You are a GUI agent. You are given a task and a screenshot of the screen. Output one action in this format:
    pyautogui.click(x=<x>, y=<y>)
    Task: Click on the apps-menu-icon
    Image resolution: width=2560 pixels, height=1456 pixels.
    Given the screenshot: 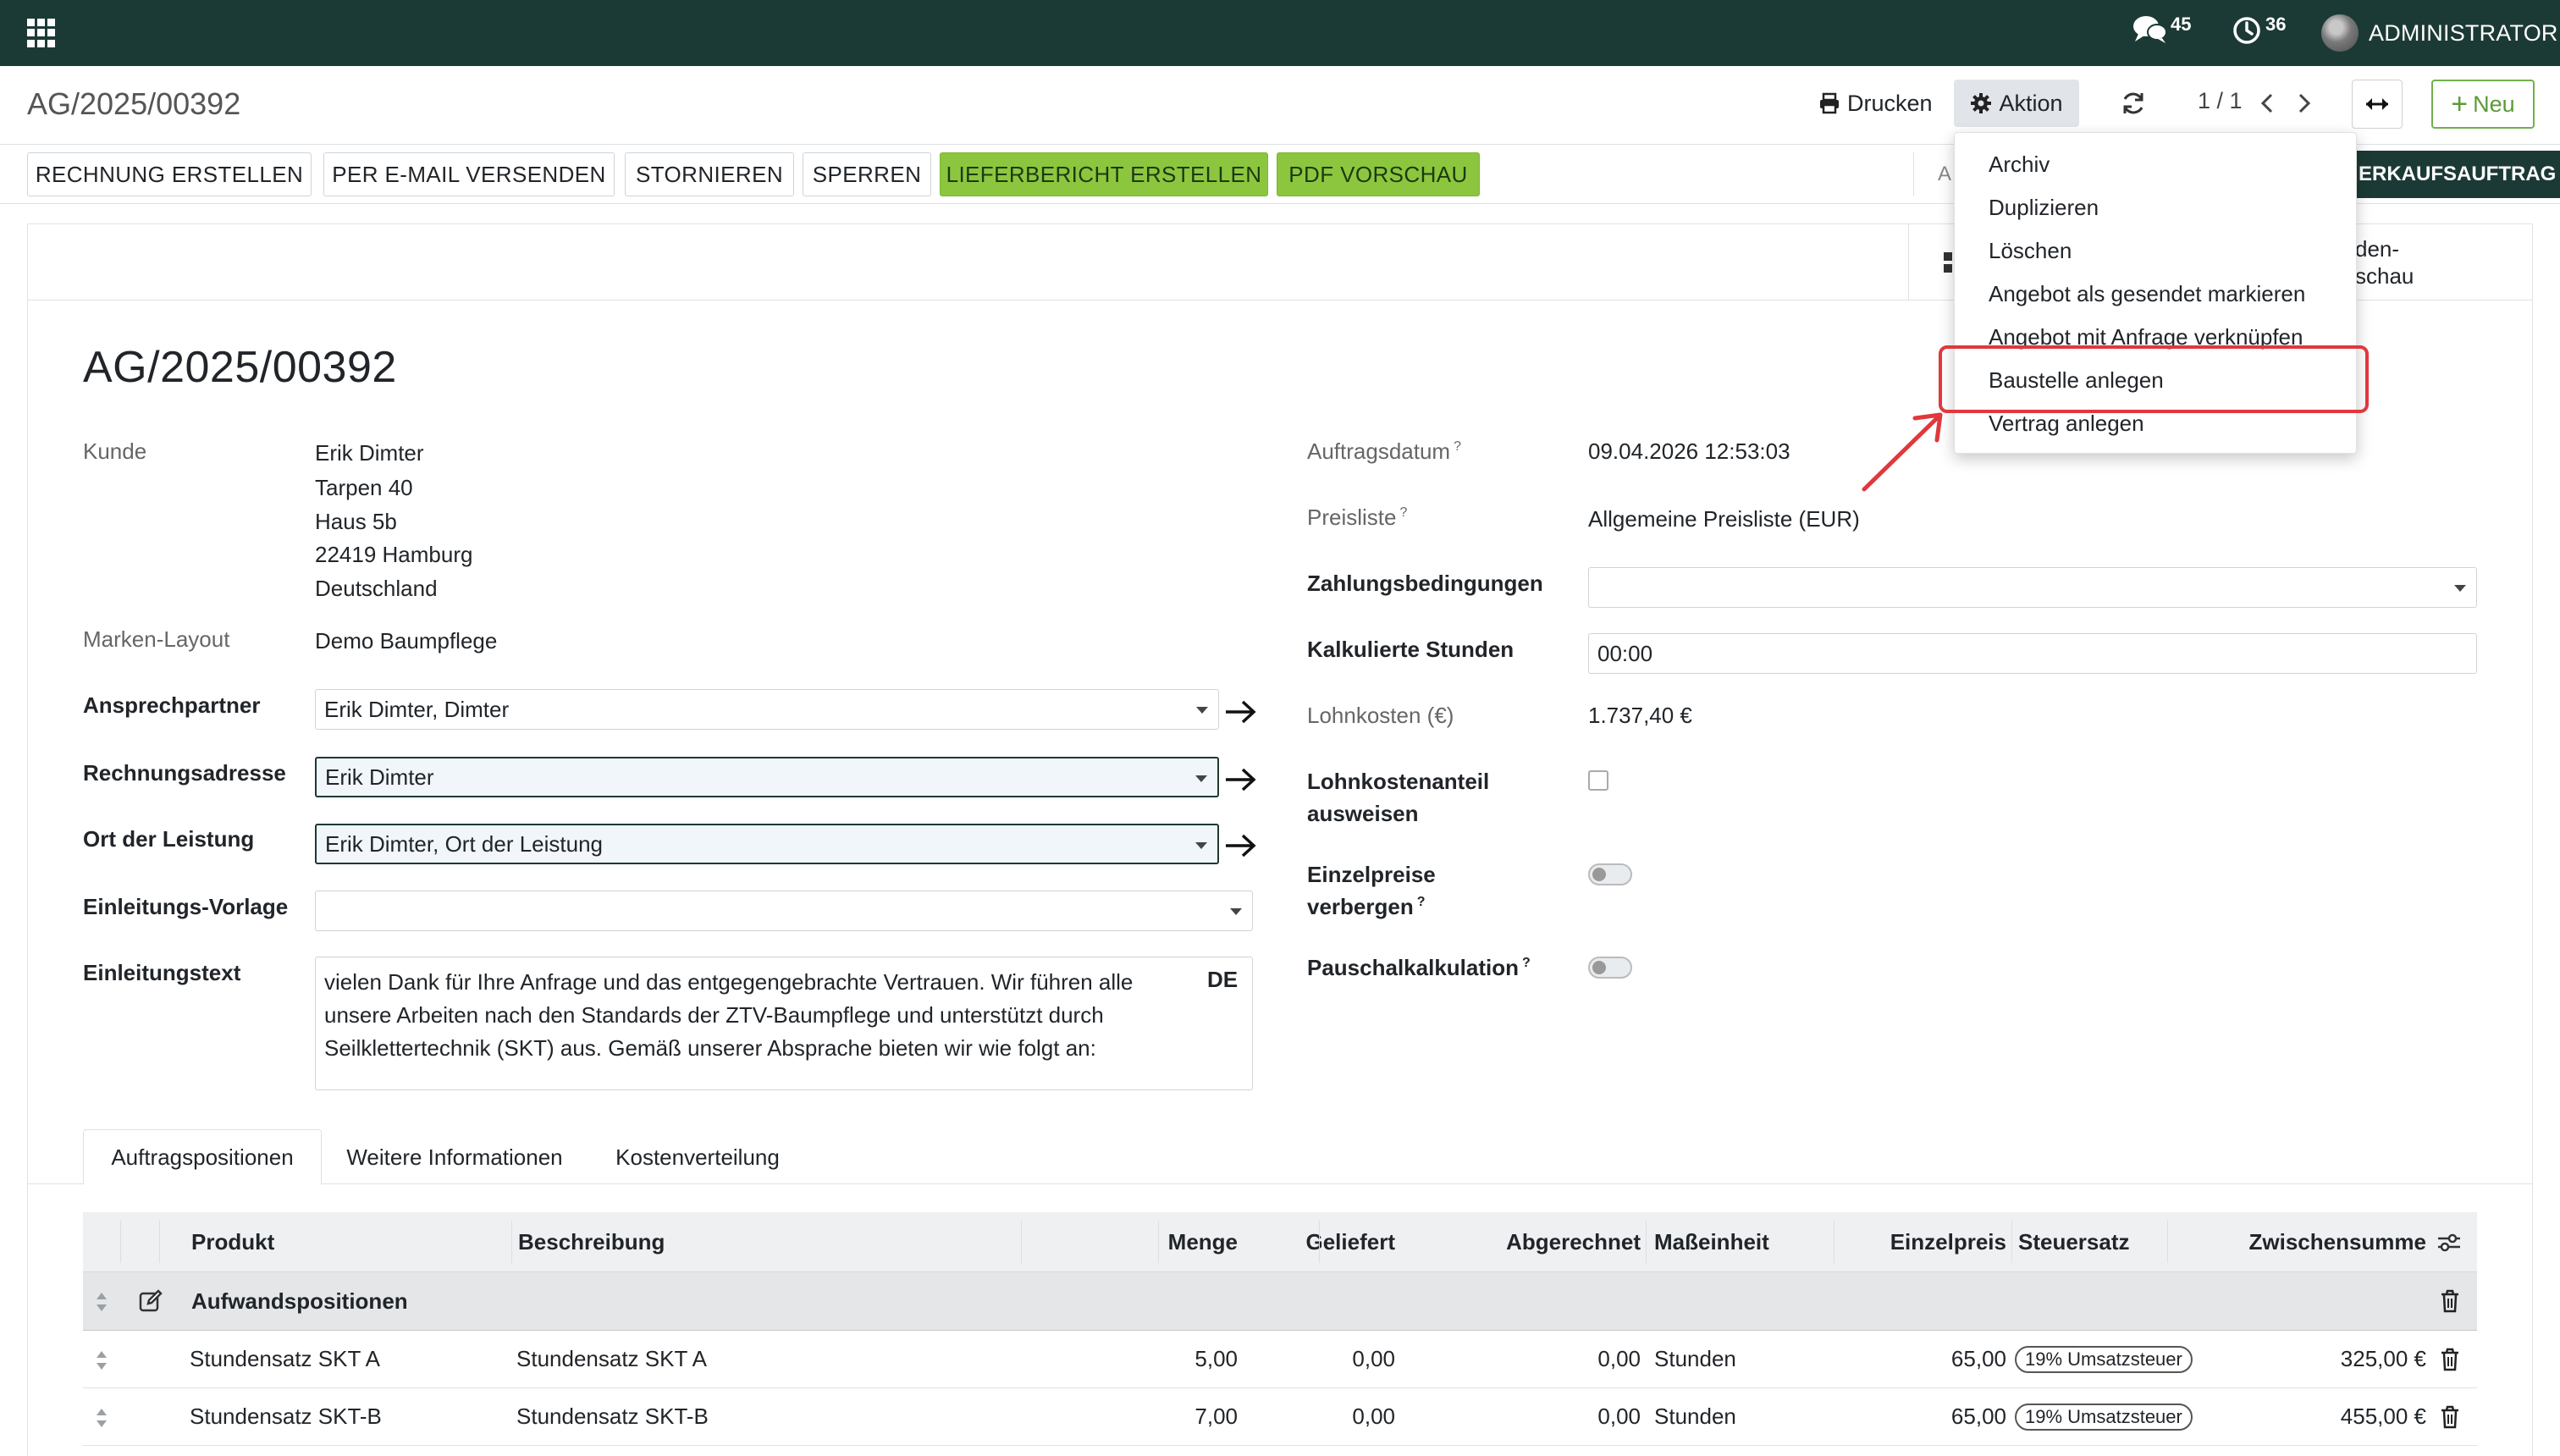 What is the action you would take?
    pyautogui.click(x=41, y=33)
    